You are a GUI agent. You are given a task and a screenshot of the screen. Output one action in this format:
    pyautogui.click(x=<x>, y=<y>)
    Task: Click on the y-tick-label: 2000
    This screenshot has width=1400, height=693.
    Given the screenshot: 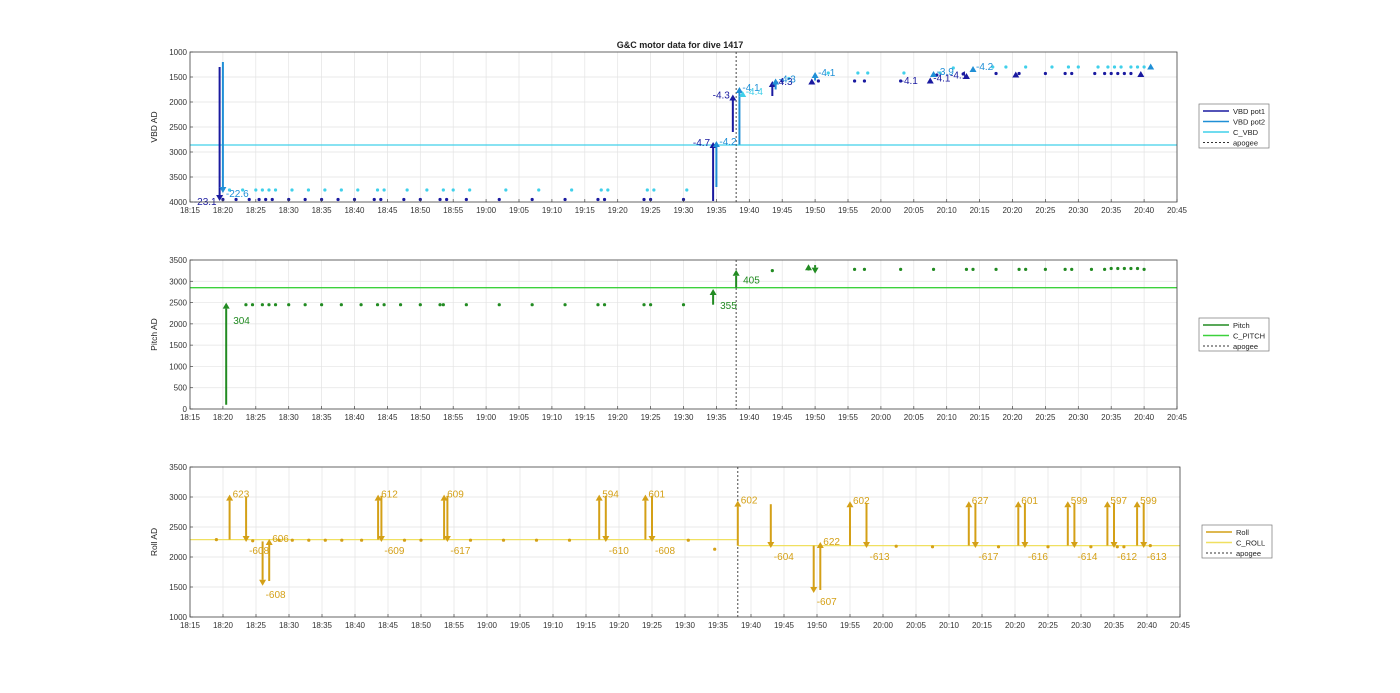 What is the action you would take?
    pyautogui.click(x=178, y=324)
    